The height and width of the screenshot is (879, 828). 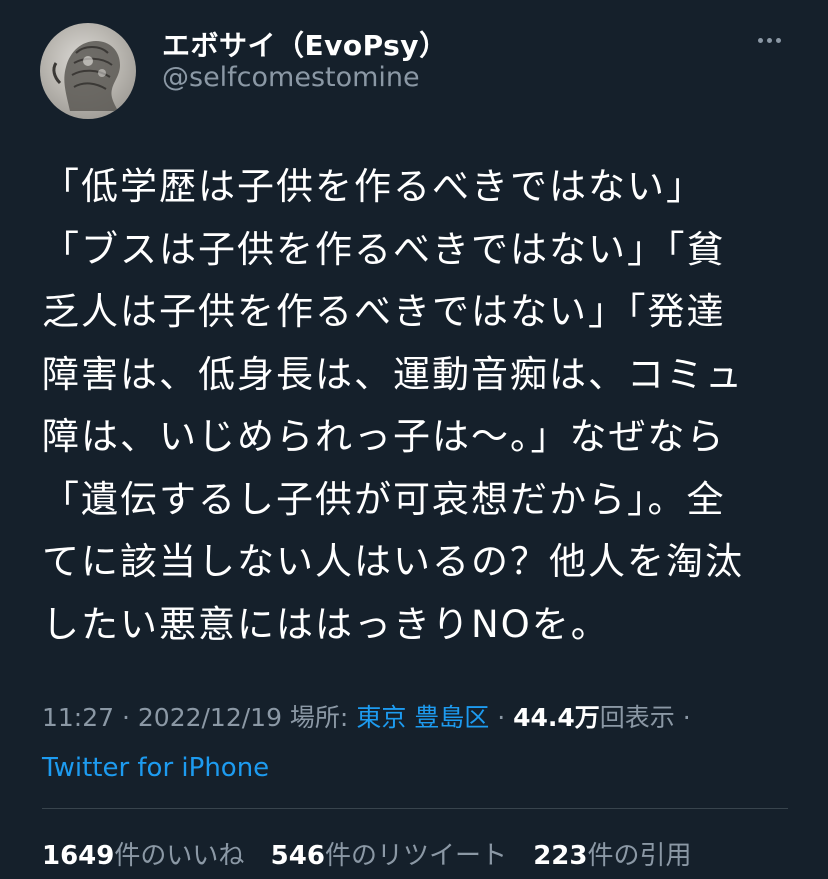 I want to click on retweets-count: 546, so click(x=297, y=856).